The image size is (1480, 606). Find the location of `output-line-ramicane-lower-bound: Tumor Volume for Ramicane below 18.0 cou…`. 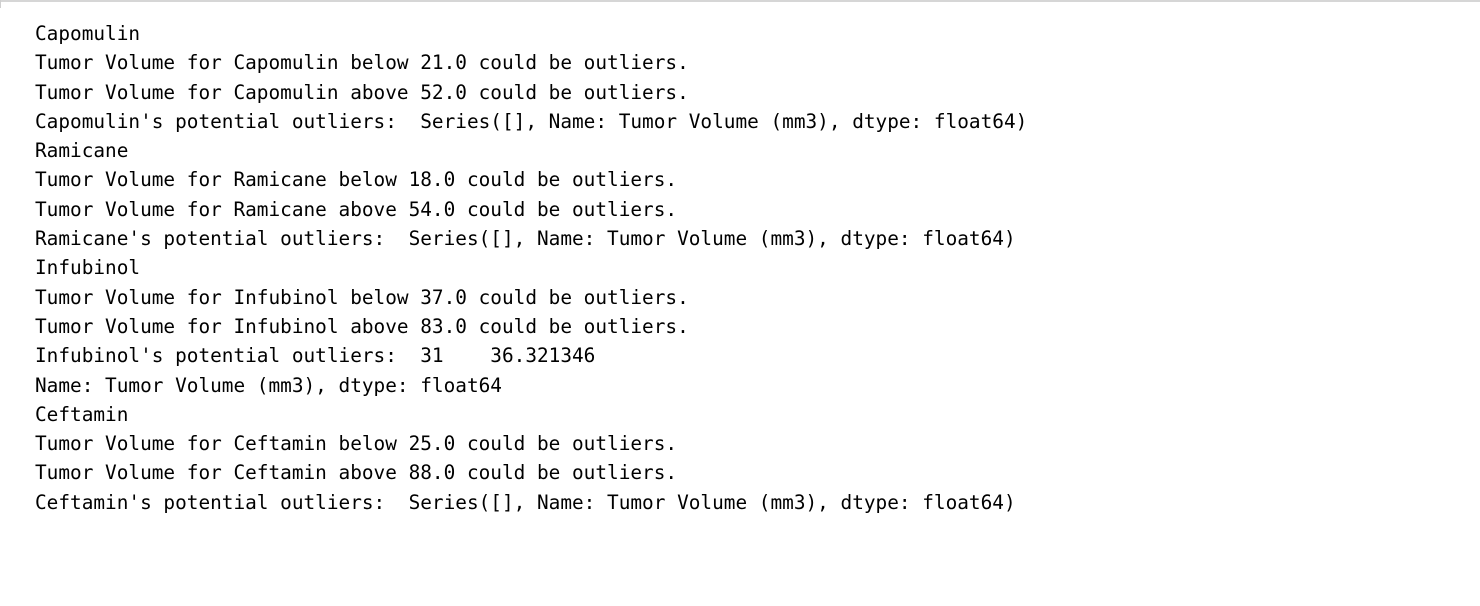

output-line-ramicane-lower-bound: Tumor Volume for Ramicane below 18.0 cou… is located at coordinates (356, 180).